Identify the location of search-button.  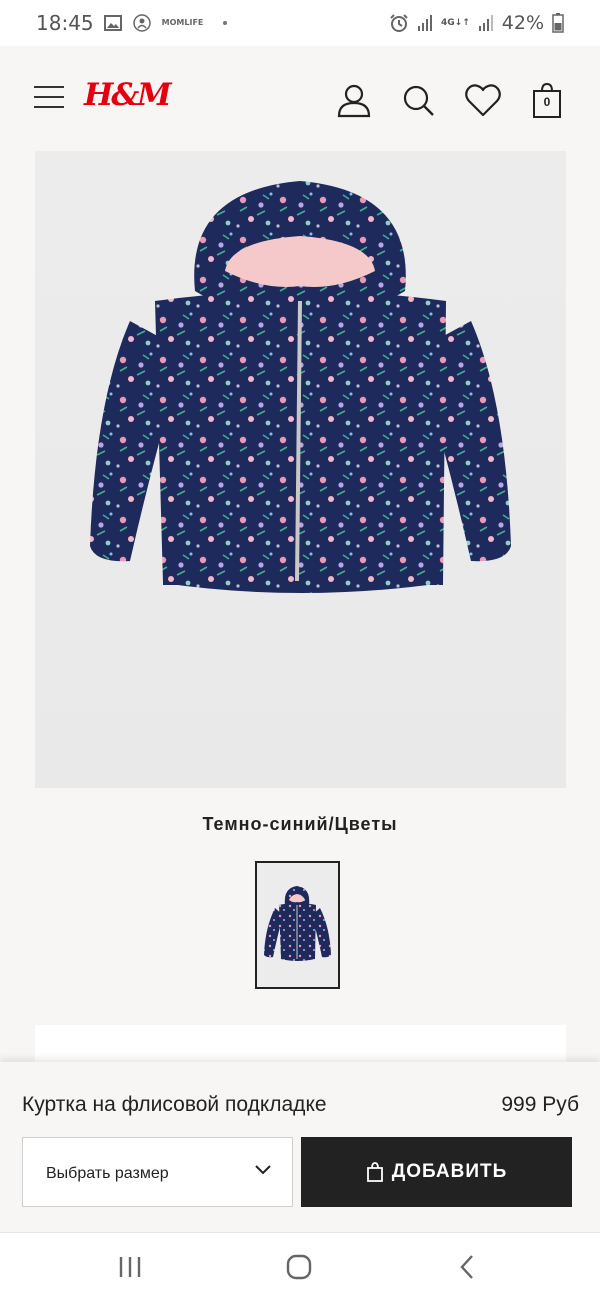
(418, 100).